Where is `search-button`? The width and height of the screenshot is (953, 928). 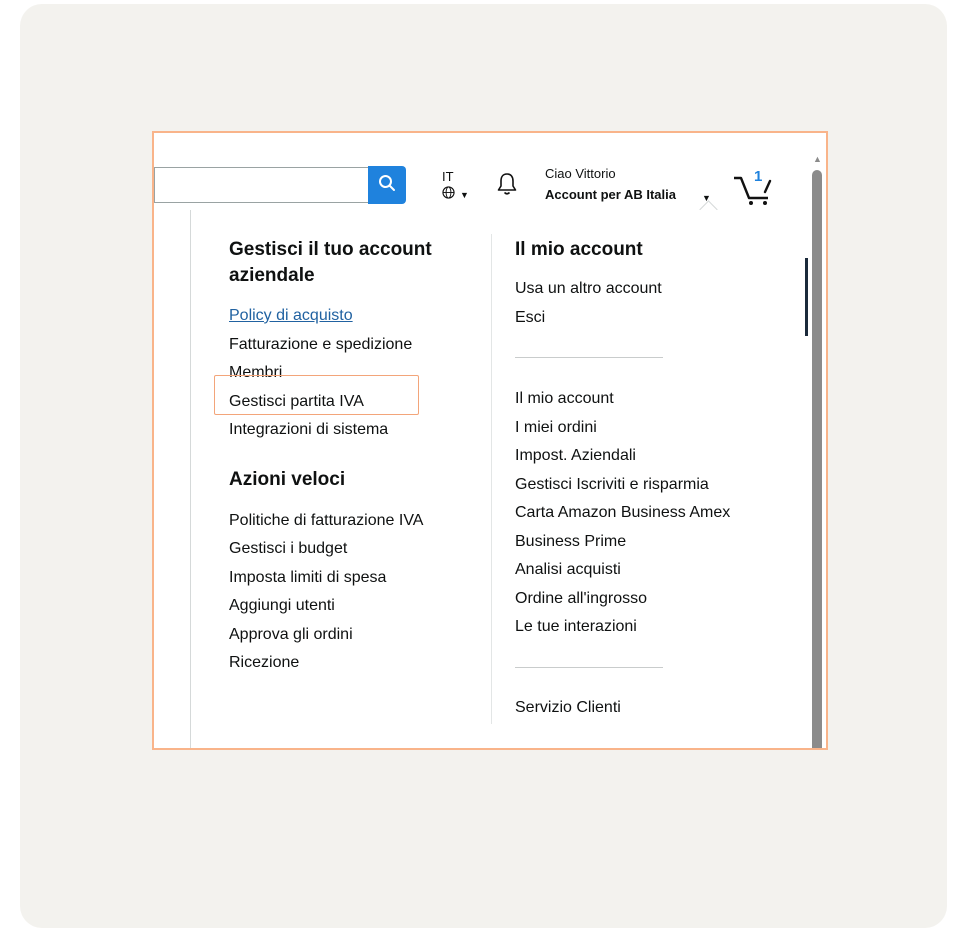
search-button is located at coordinates (387, 185).